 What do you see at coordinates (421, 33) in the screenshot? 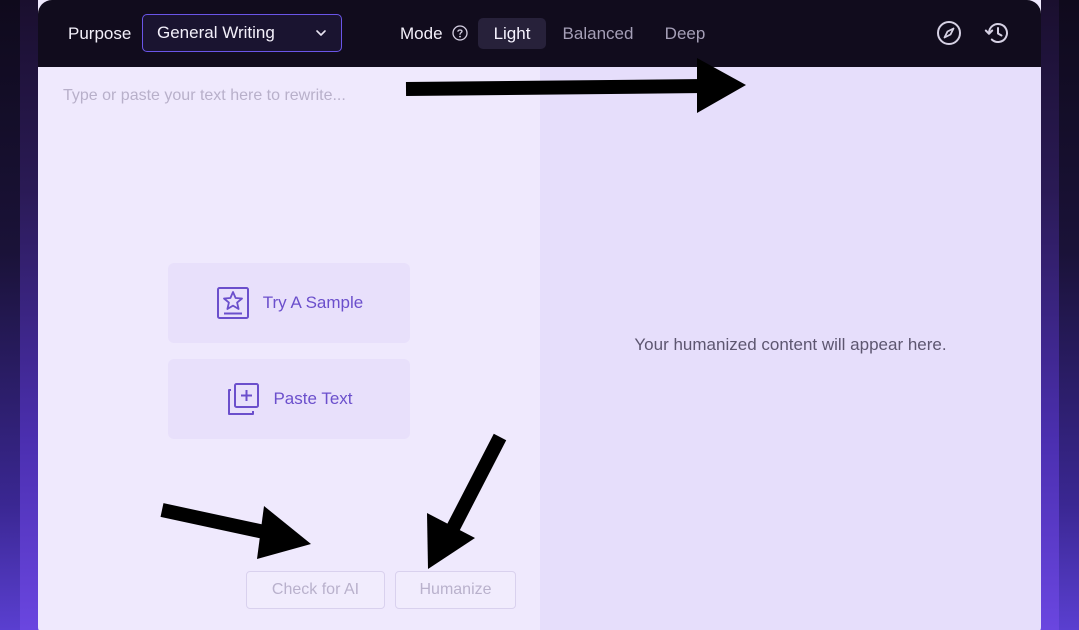
I see `mode-label: Mode` at bounding box center [421, 33].